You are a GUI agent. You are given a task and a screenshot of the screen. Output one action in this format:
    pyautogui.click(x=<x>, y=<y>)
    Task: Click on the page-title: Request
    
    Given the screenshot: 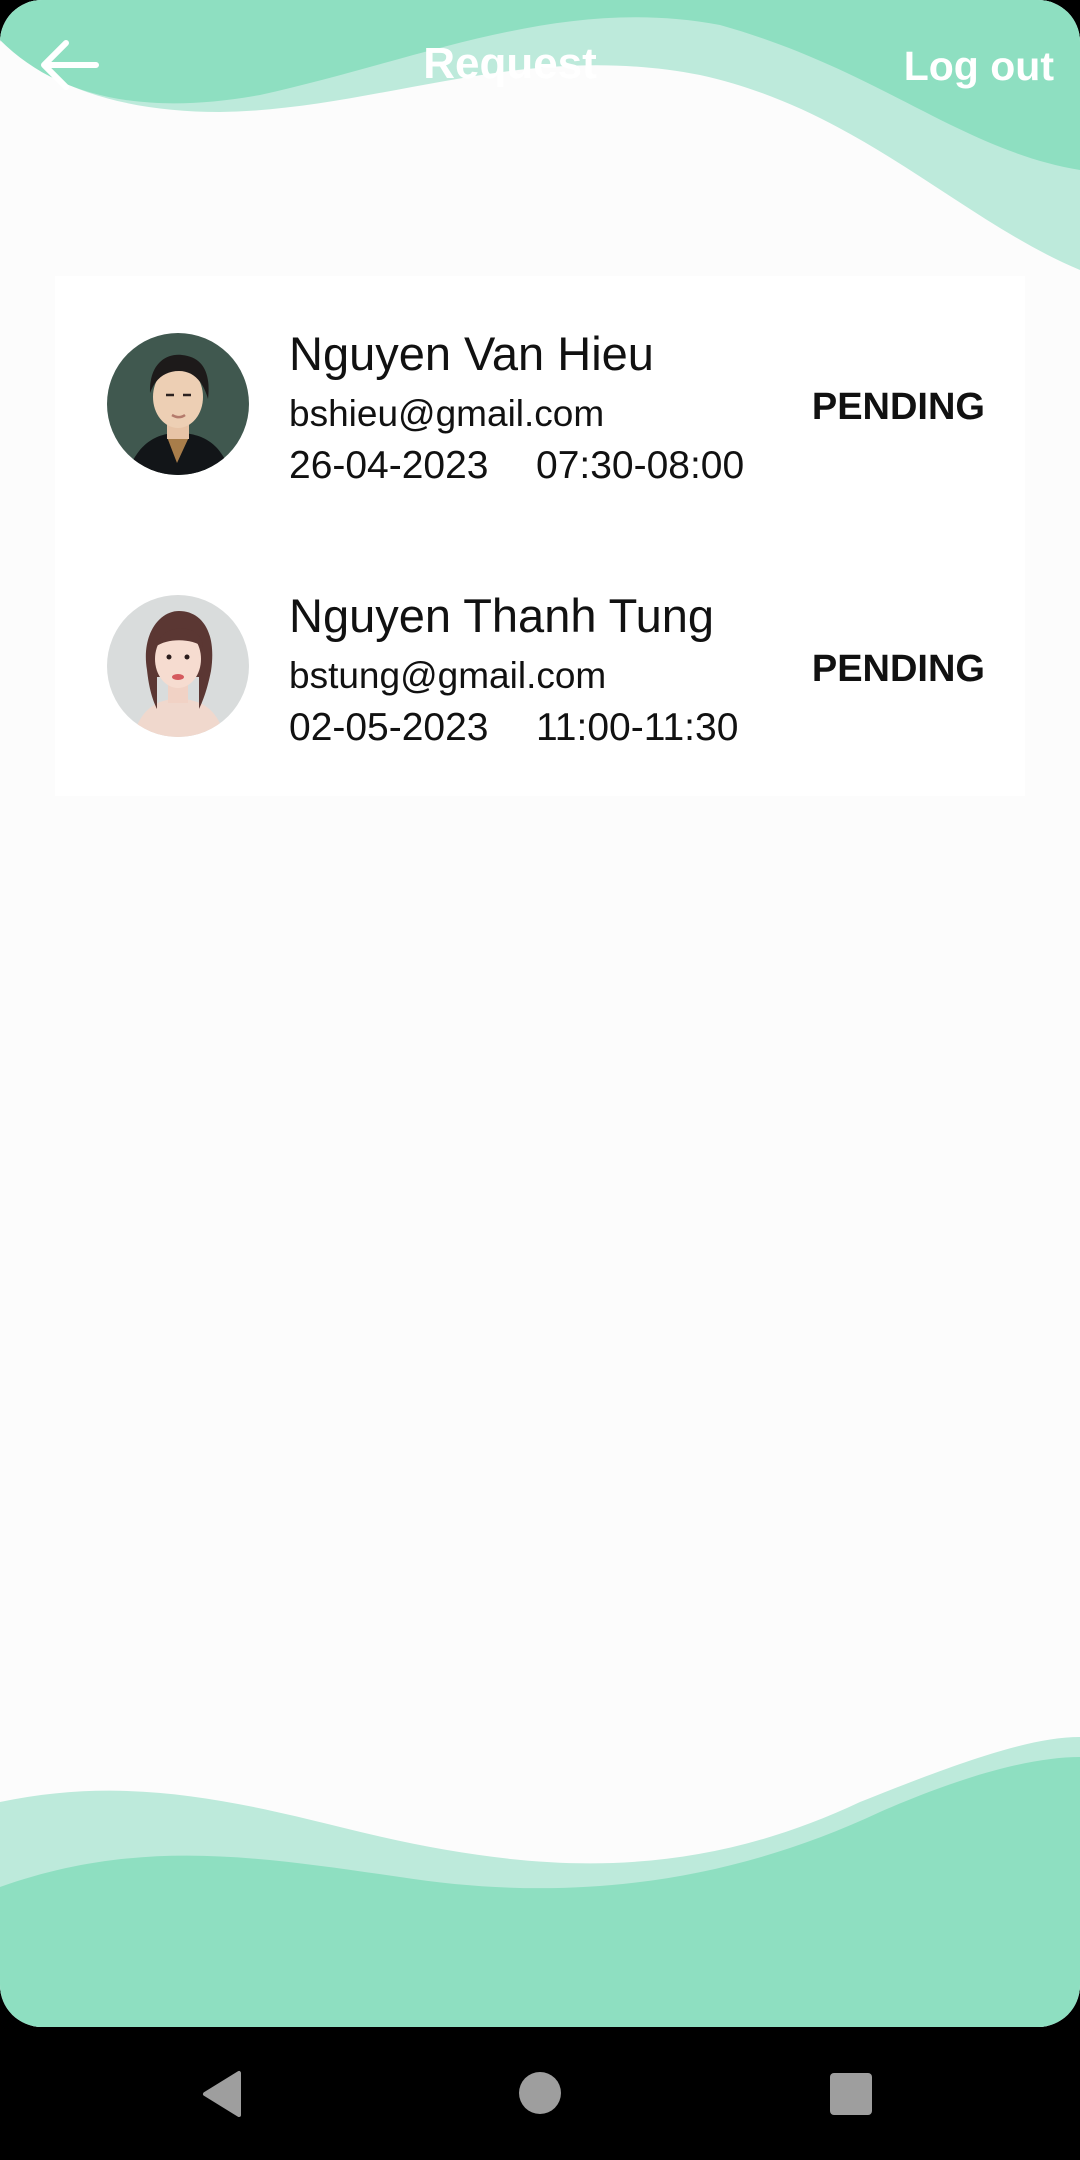 What is the action you would take?
    pyautogui.click(x=510, y=63)
    